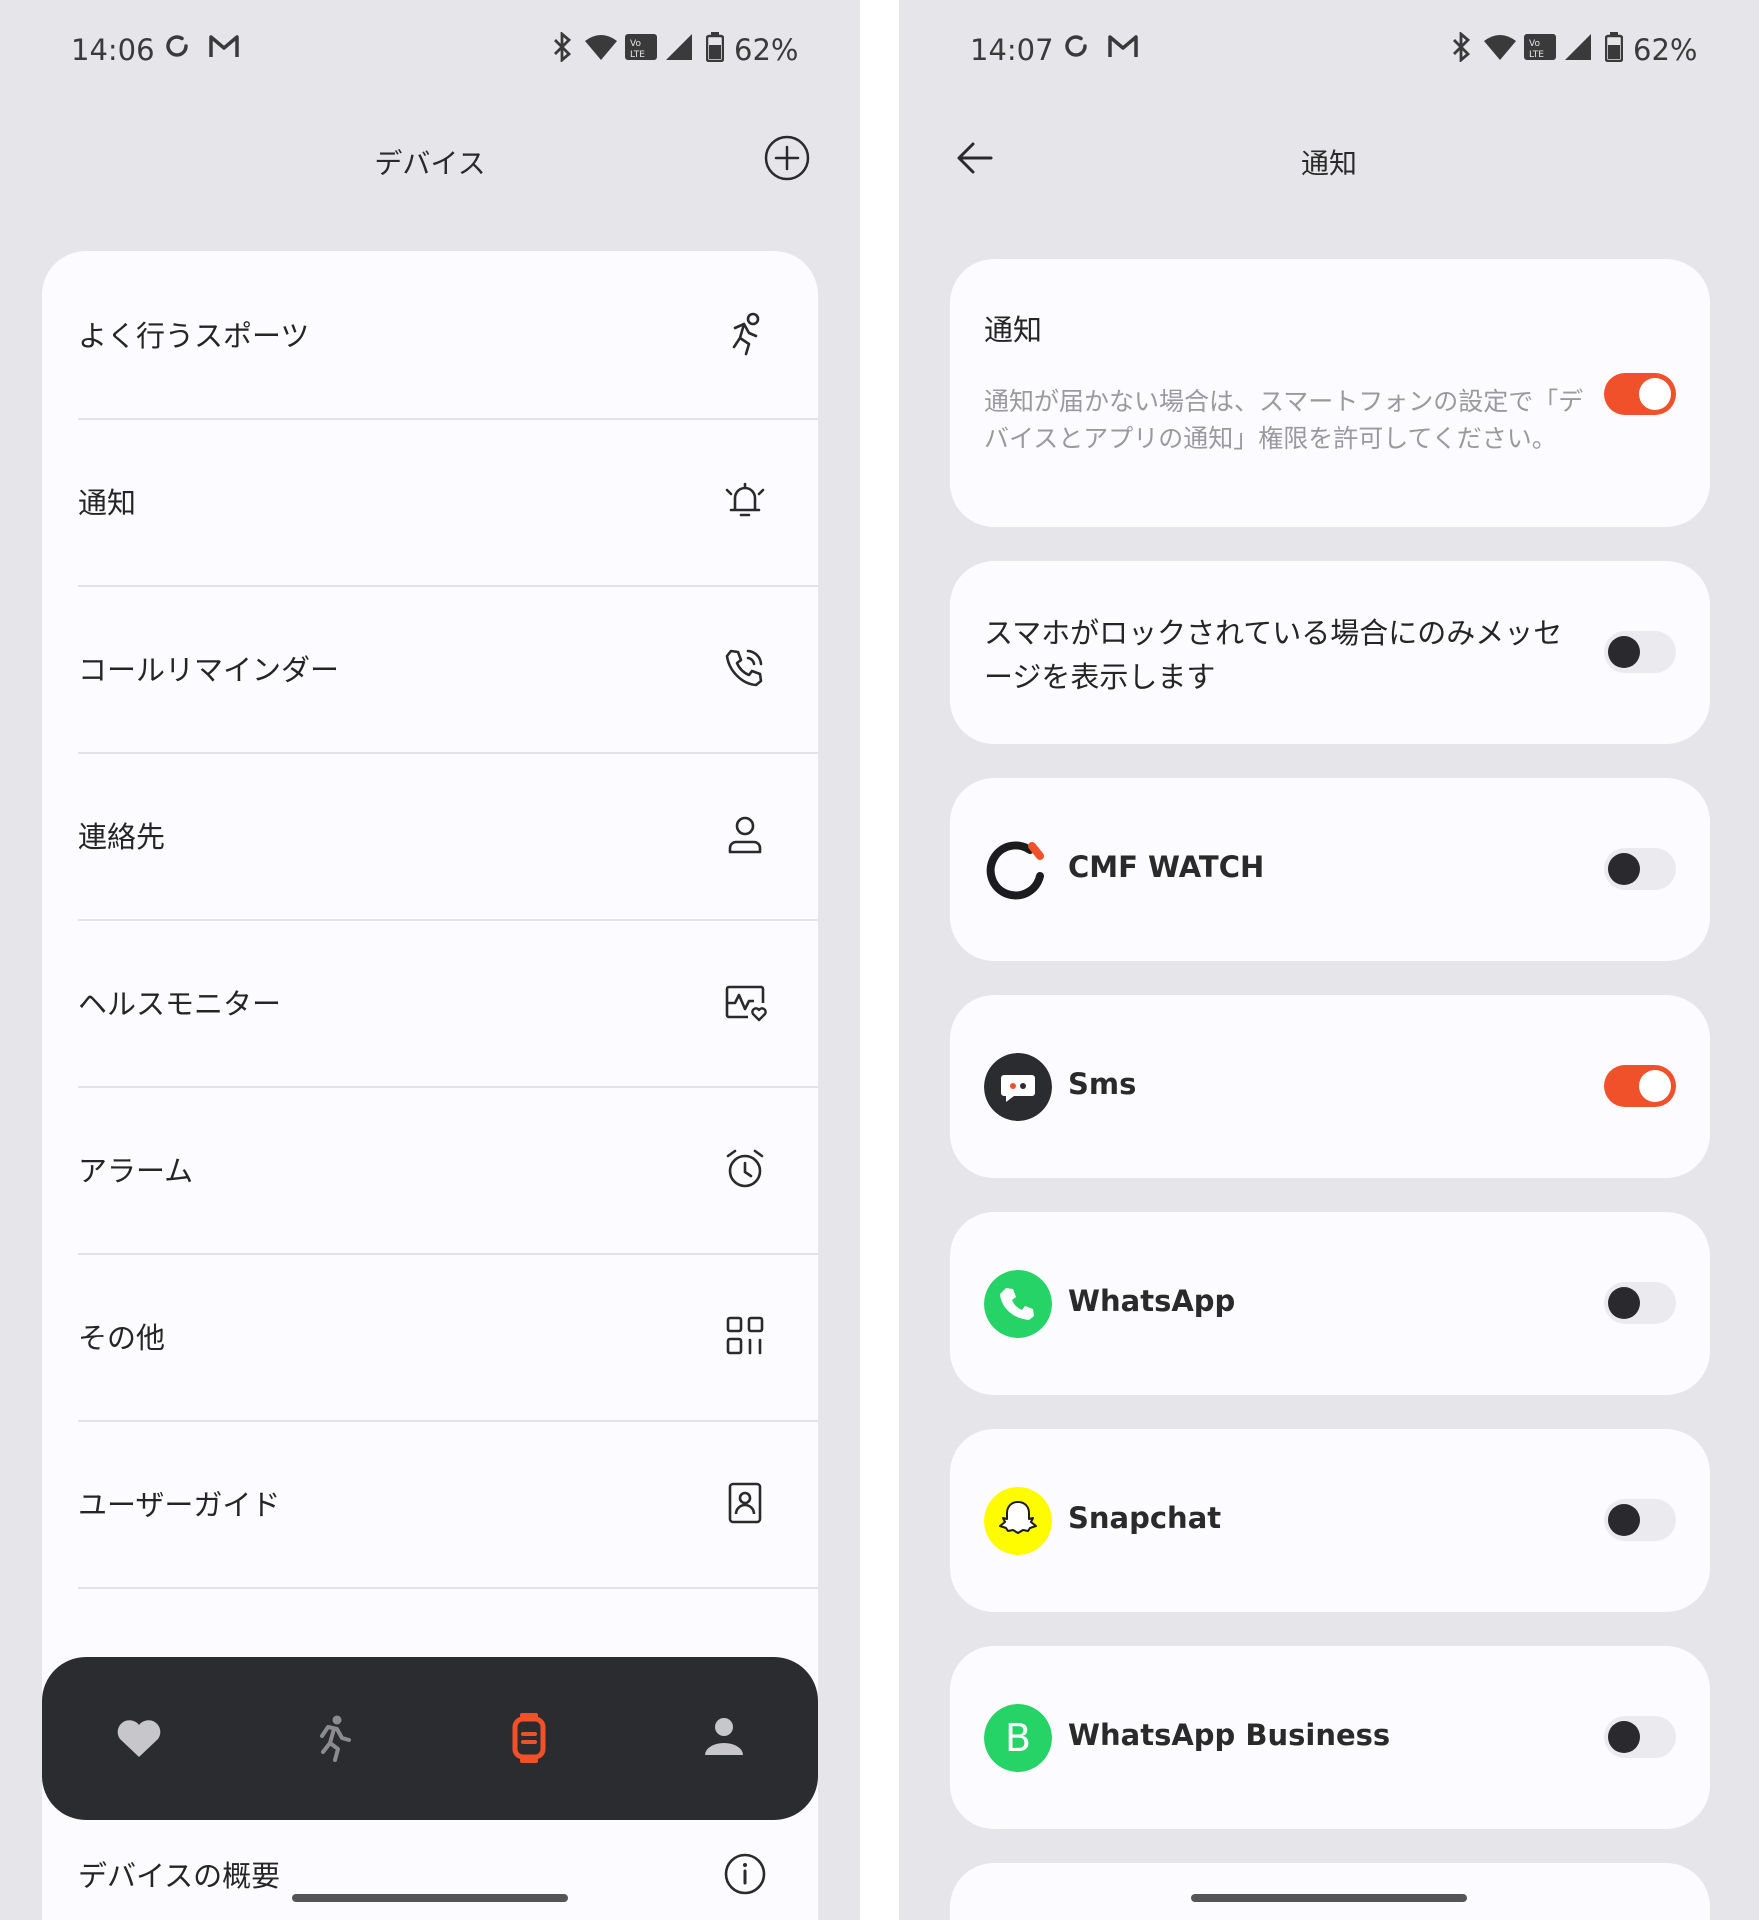 Image resolution: width=1759 pixels, height=1920 pixels. Describe the element at coordinates (745, 835) in the screenshot. I see `person-icon` at that location.